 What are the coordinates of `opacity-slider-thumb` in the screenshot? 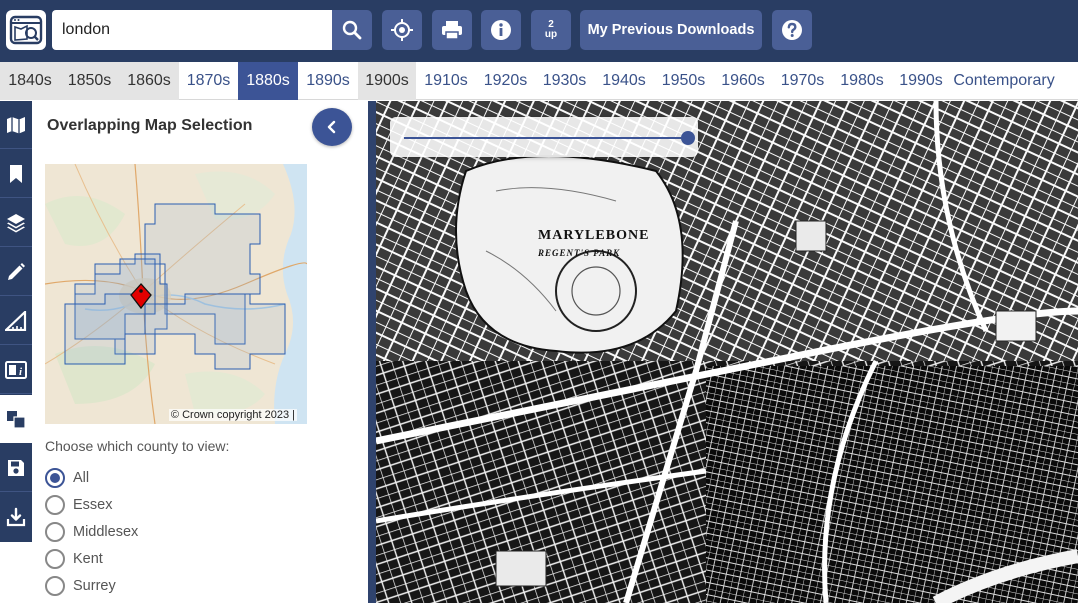 It's located at (688, 138).